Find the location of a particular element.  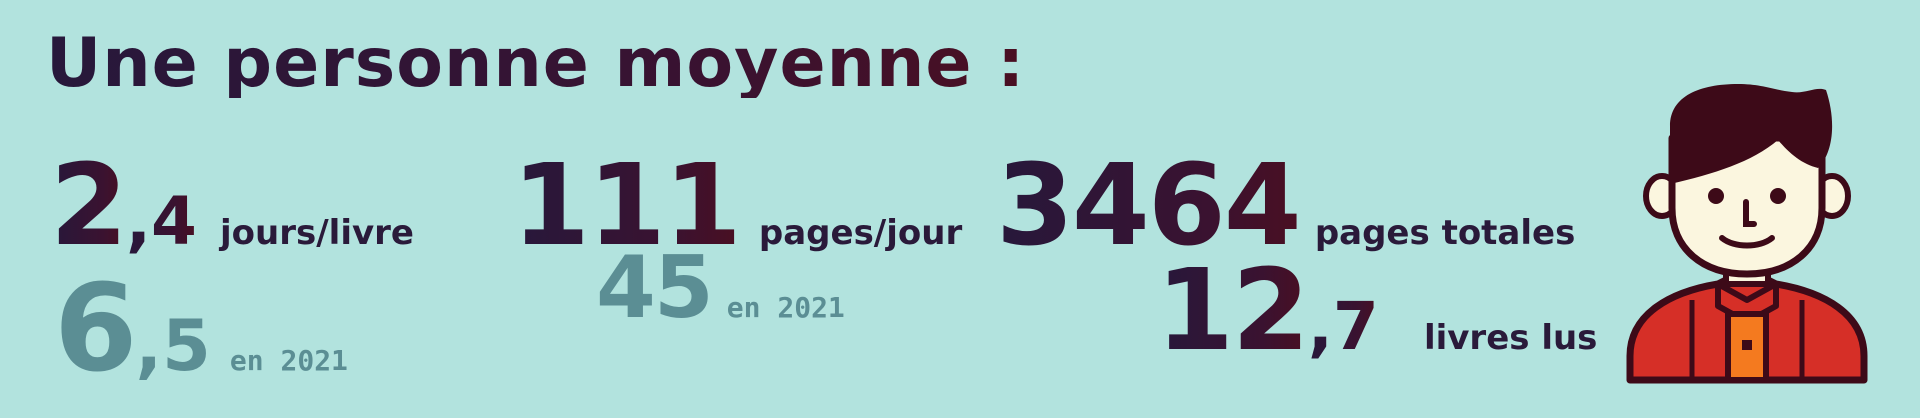

stat-days-per-book: 2,4 jours/livre is located at coordinates (232, 206).